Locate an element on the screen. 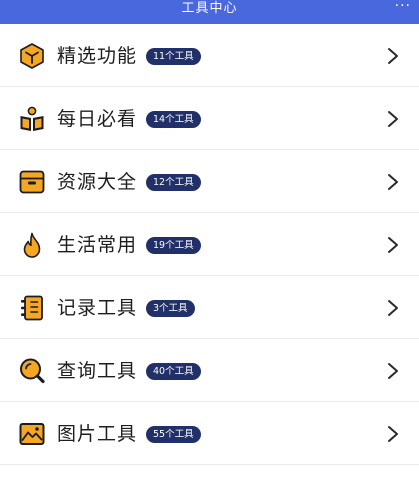 The width and height of the screenshot is (419, 495). category-label: 精选功能 is located at coordinates (97, 56).